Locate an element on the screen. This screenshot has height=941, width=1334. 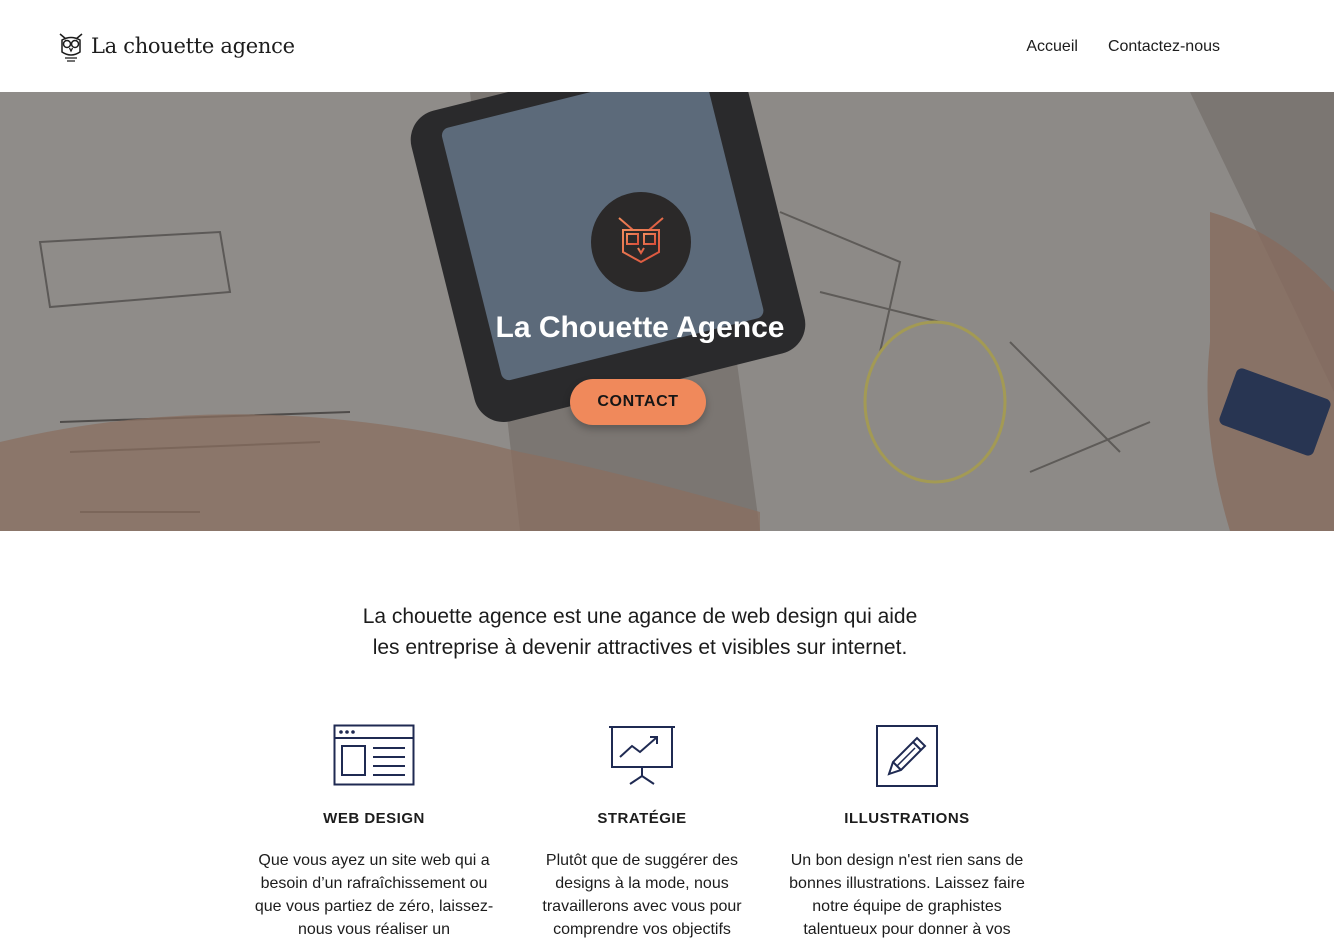
owl-emblem-icon is located at coordinates (641, 243).